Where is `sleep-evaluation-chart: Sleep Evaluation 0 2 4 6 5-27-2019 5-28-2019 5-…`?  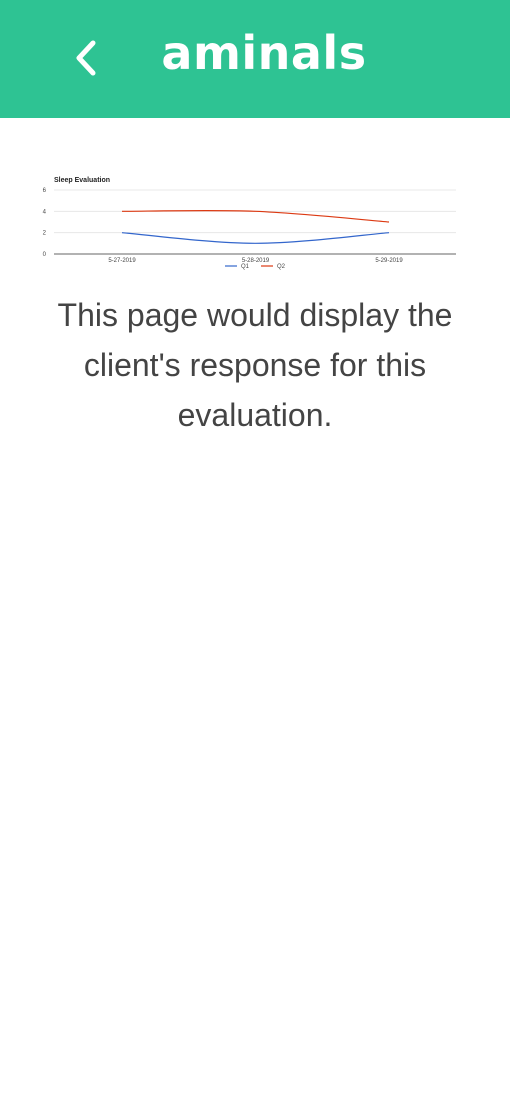 sleep-evaluation-chart: Sleep Evaluation 0 2 4 6 5-27-2019 5-28-2019 5-… is located at coordinates (250, 223).